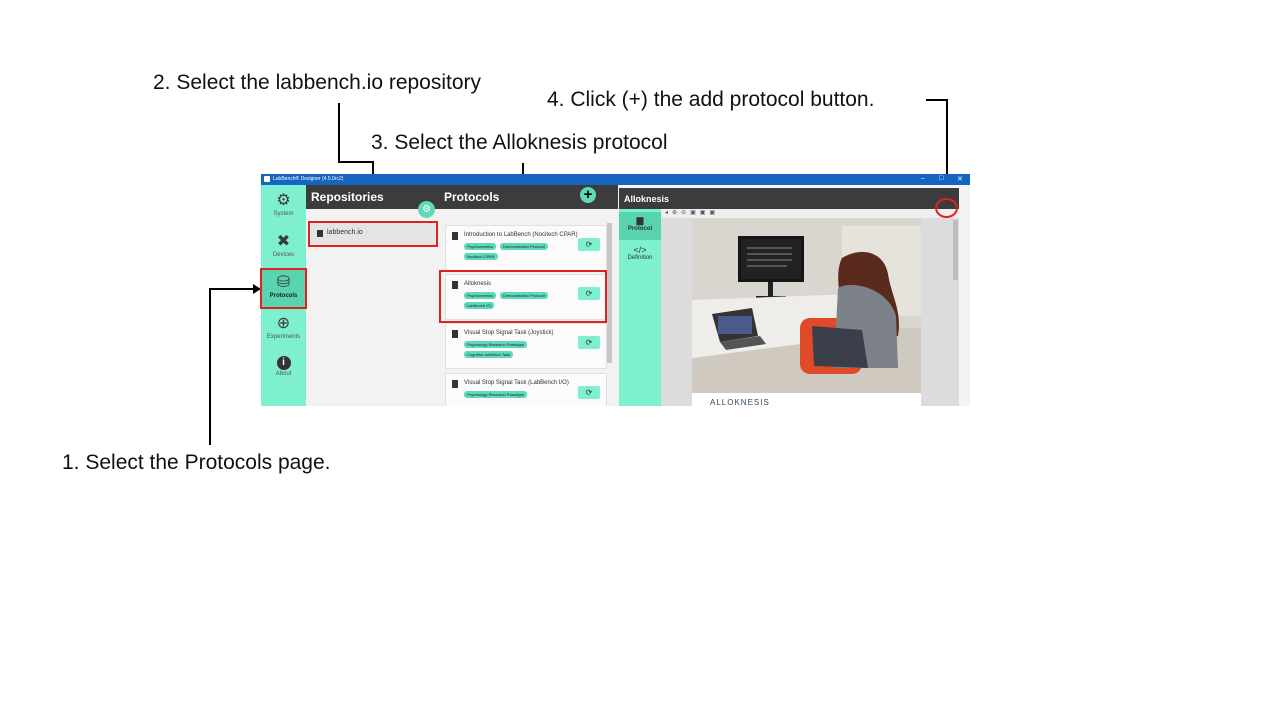 Image resolution: width=1280 pixels, height=720 pixels. Describe the element at coordinates (283, 337) in the screenshot. I see `nav-item-label: Experiments` at that location.